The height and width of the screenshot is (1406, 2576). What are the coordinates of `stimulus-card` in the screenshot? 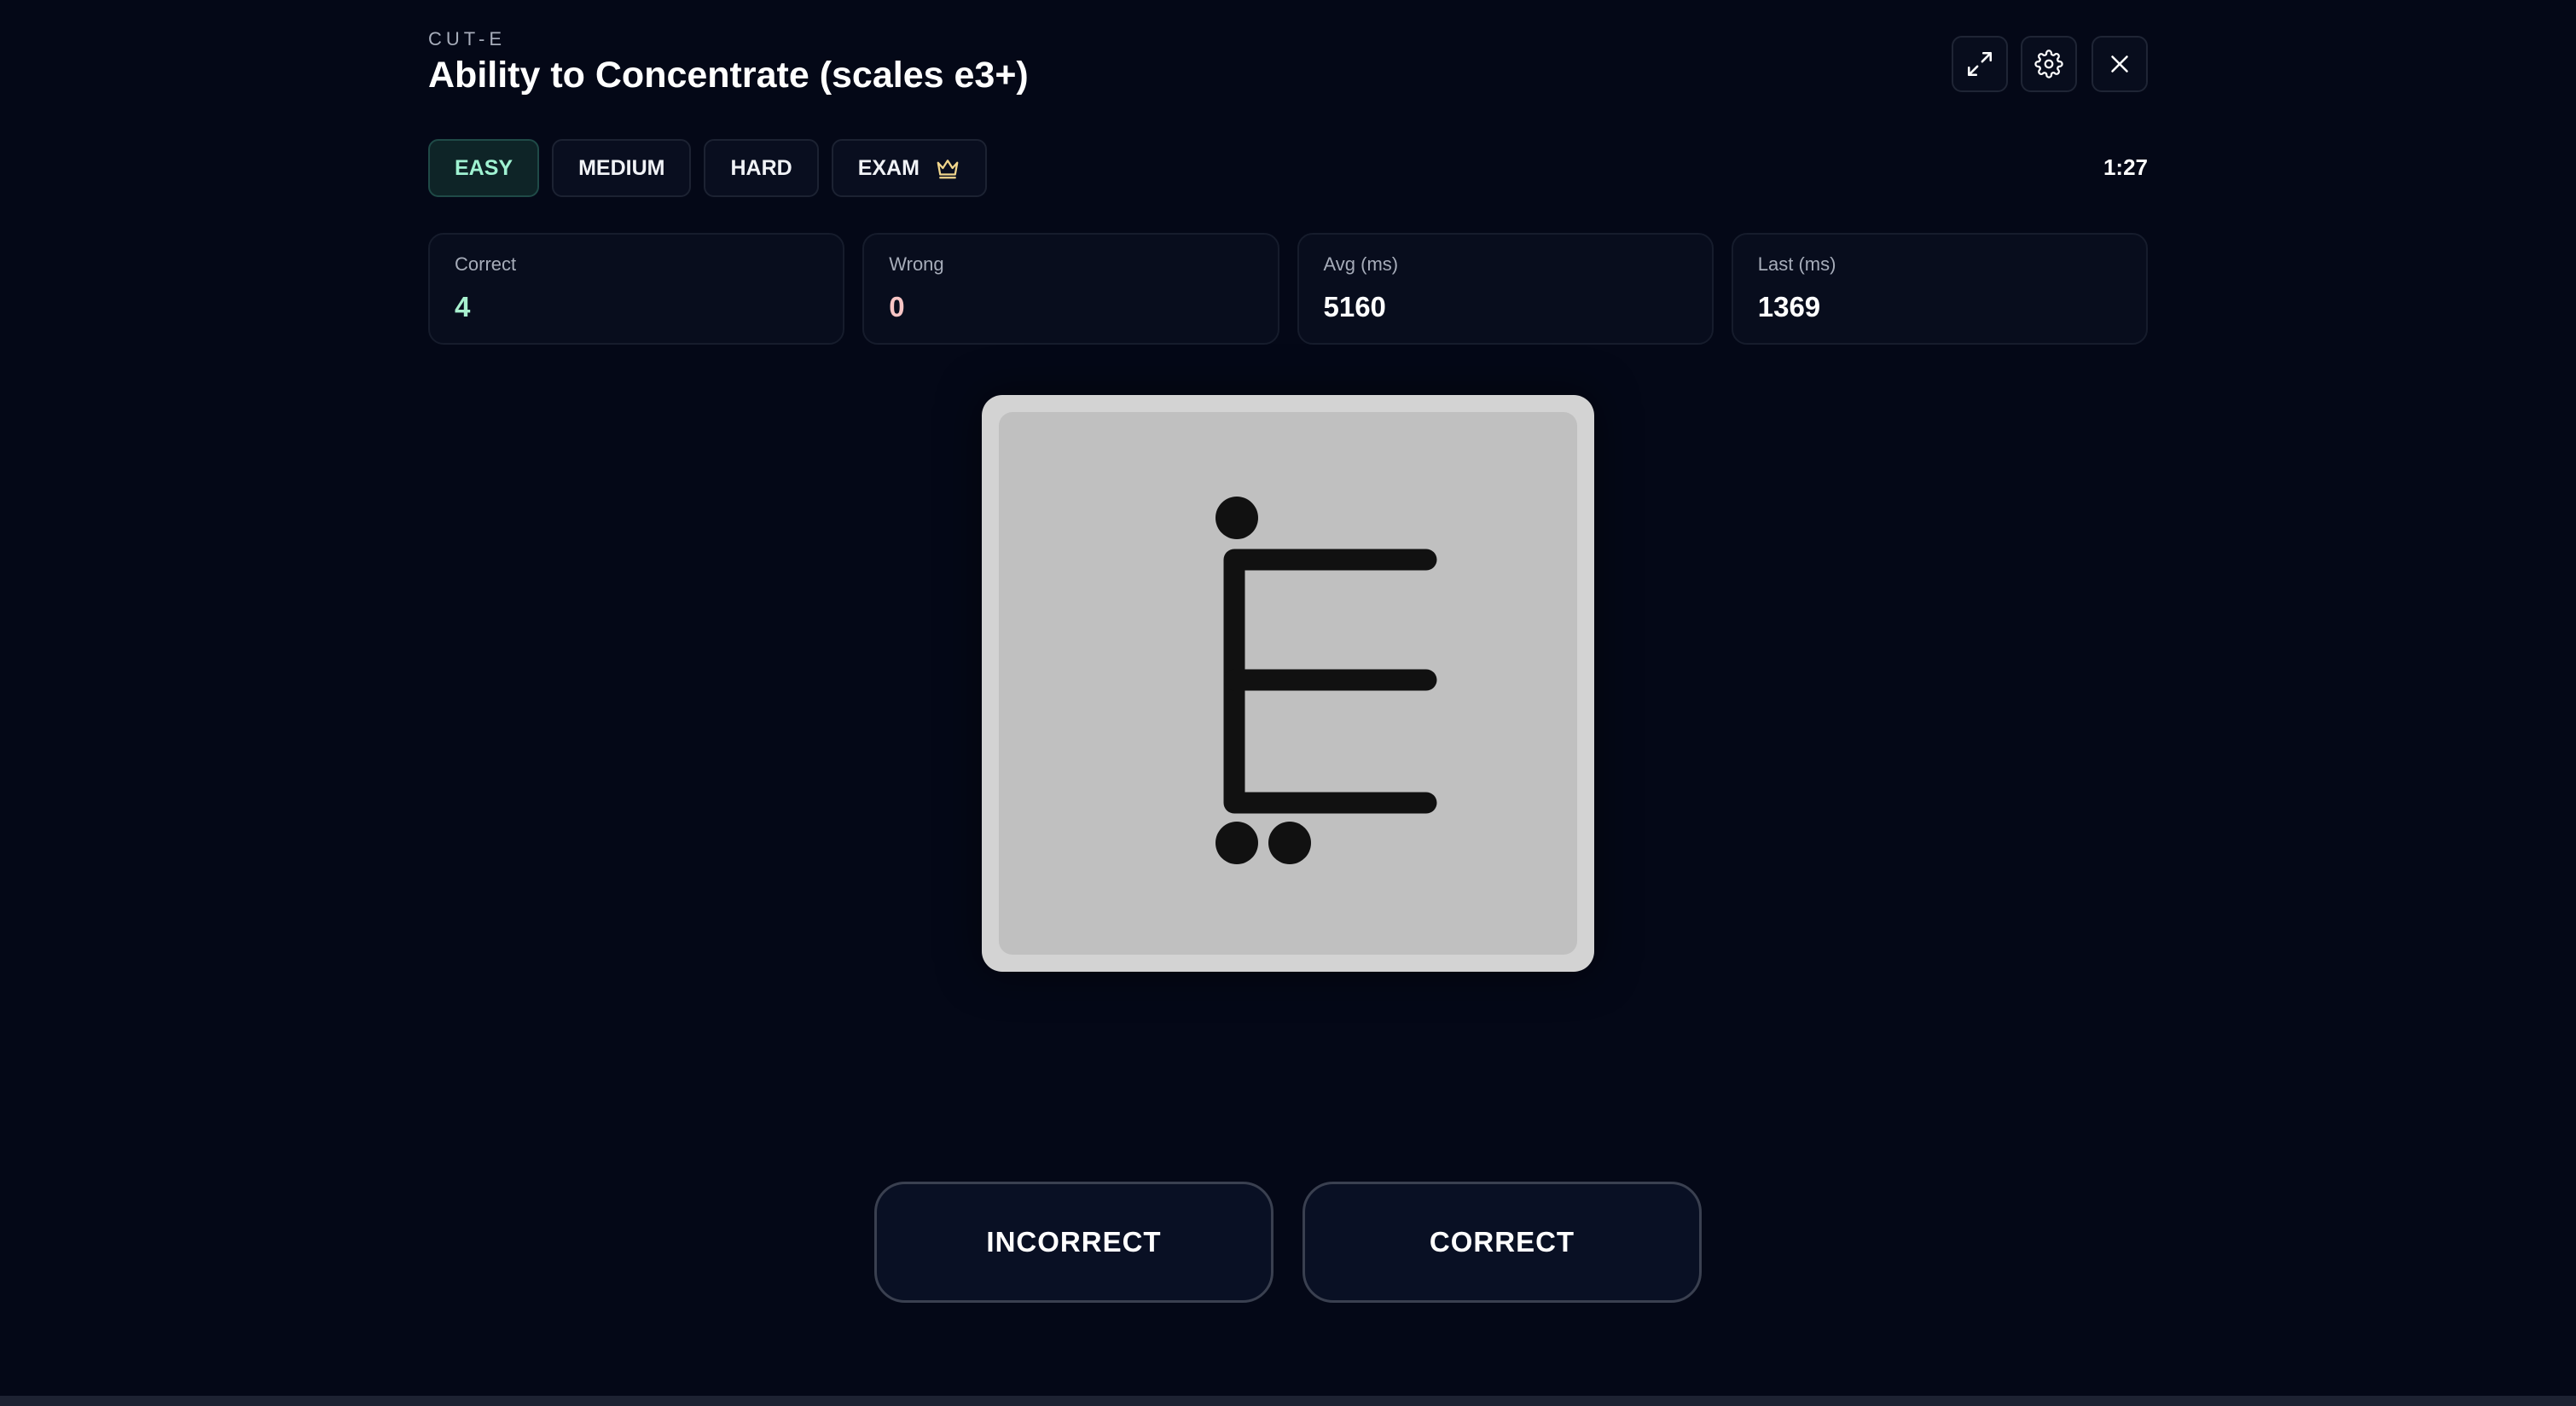 It's located at (1288, 683).